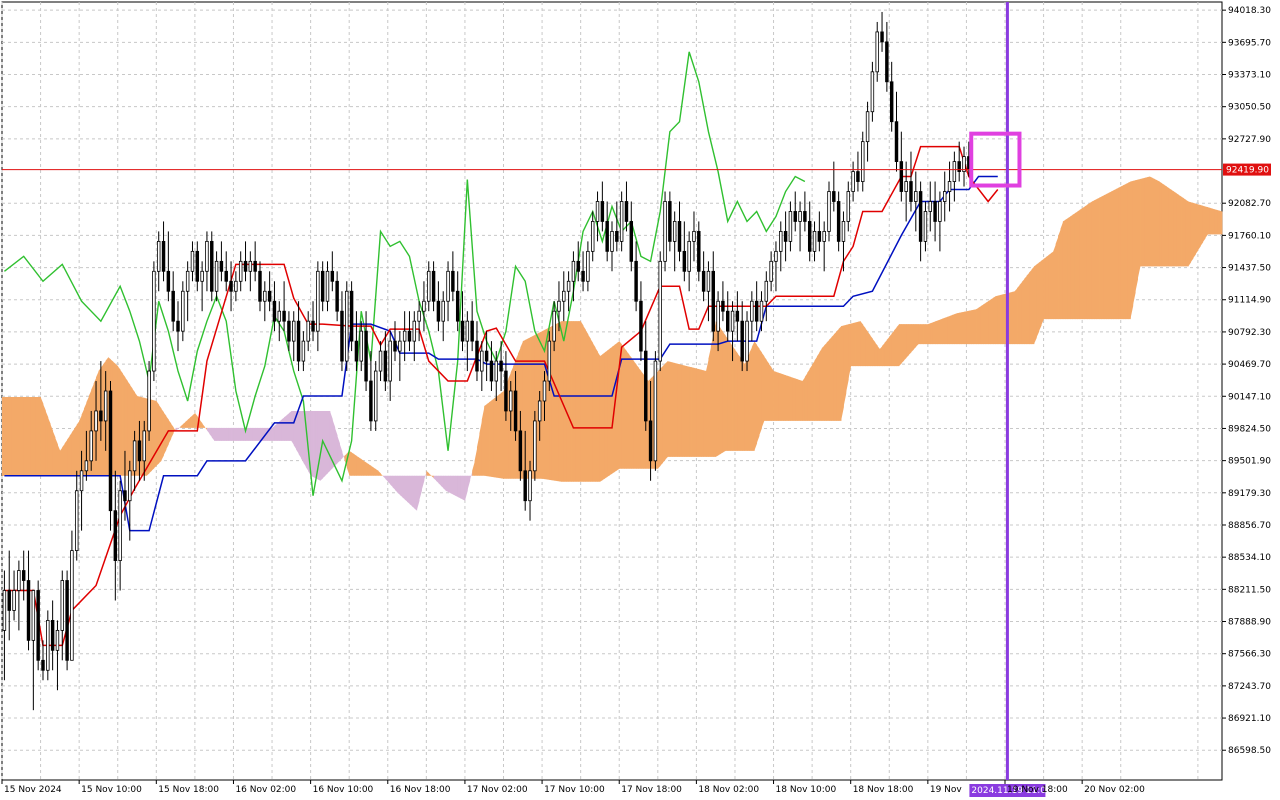  Describe the element at coordinates (1249, 429) in the screenshot. I see `price-tick-label: 89824.50` at that location.